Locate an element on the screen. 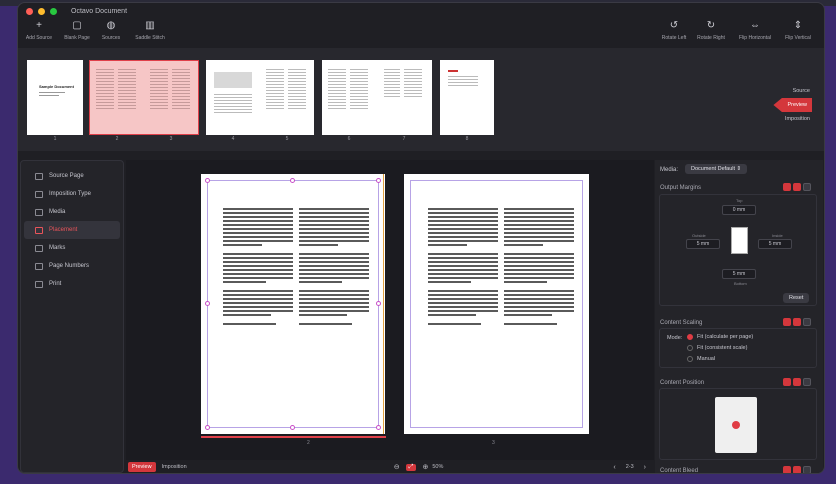 The height and width of the screenshot is (484, 836). sidebar-item-marks: Marks is located at coordinates (72, 248).